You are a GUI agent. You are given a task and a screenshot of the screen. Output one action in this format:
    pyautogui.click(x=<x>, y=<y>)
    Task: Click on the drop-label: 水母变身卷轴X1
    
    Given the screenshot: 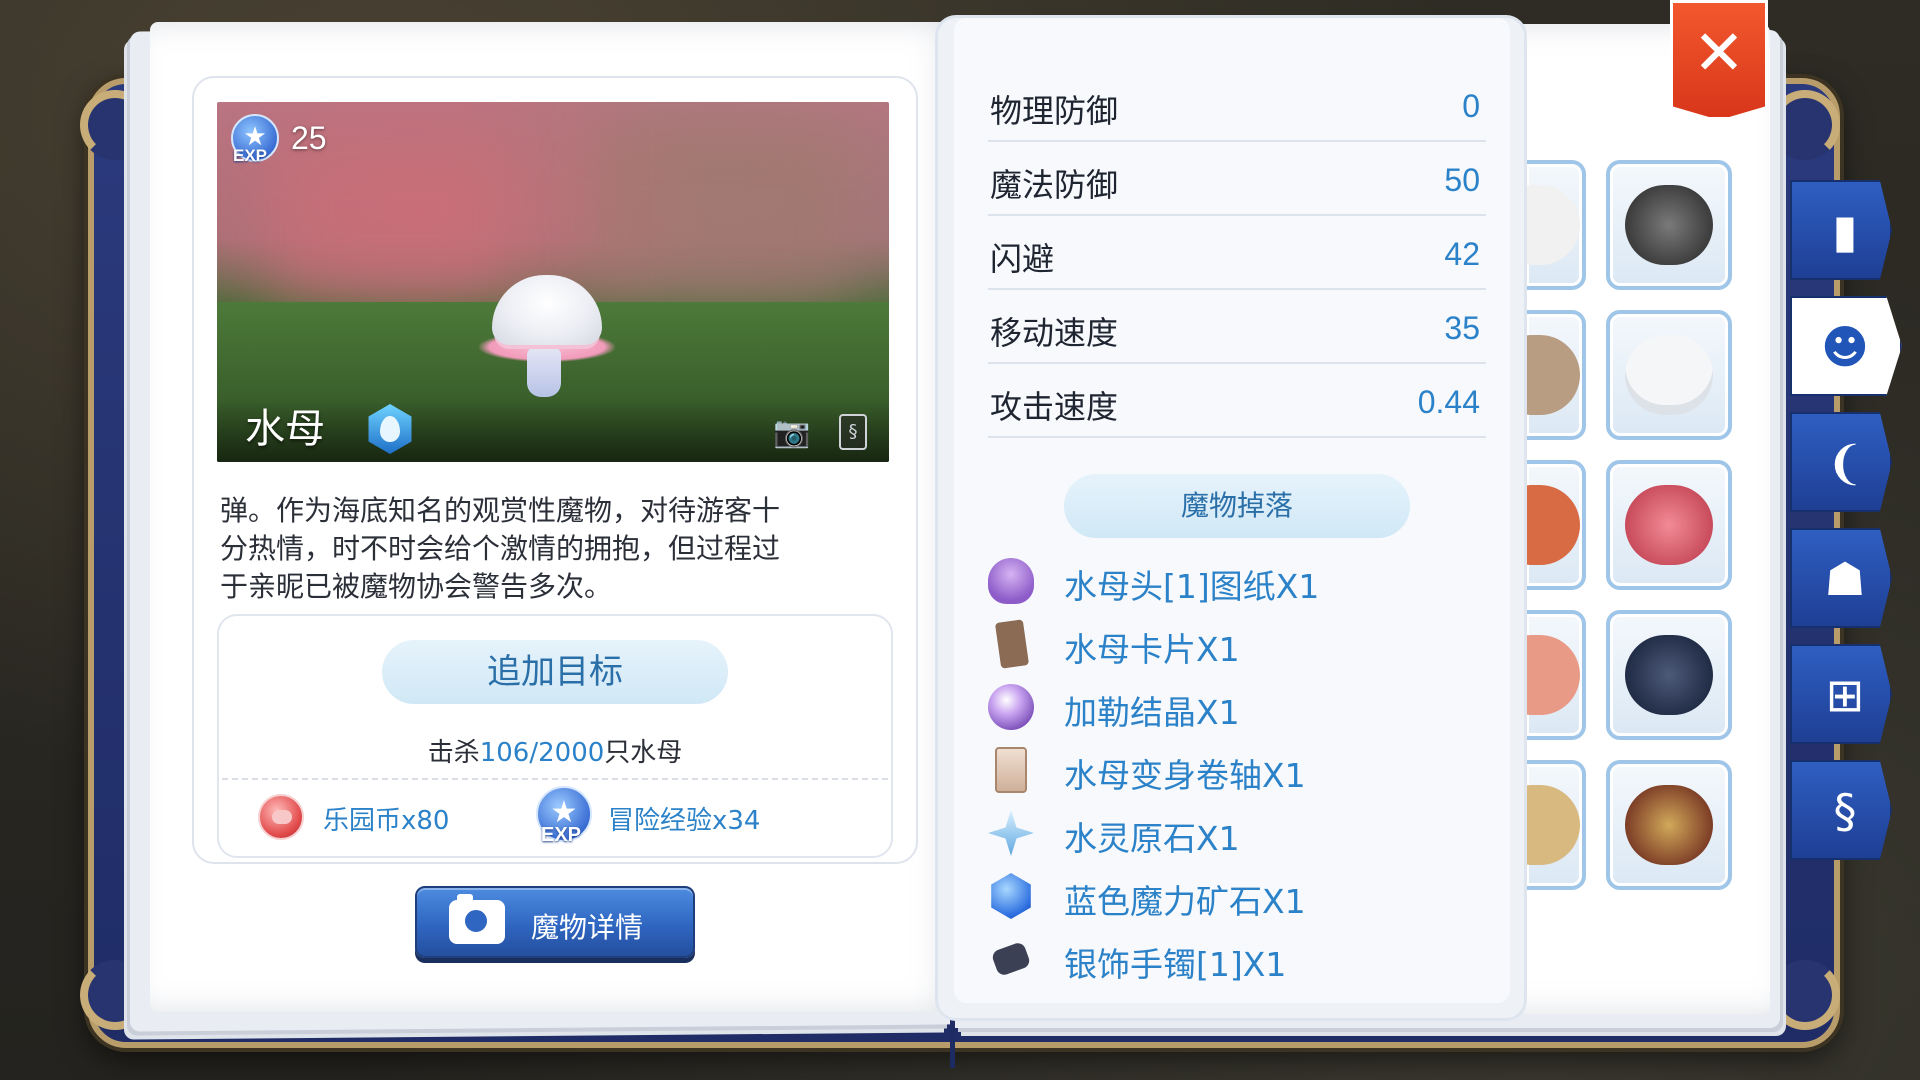 What is the action you would take?
    pyautogui.click(x=1185, y=775)
    